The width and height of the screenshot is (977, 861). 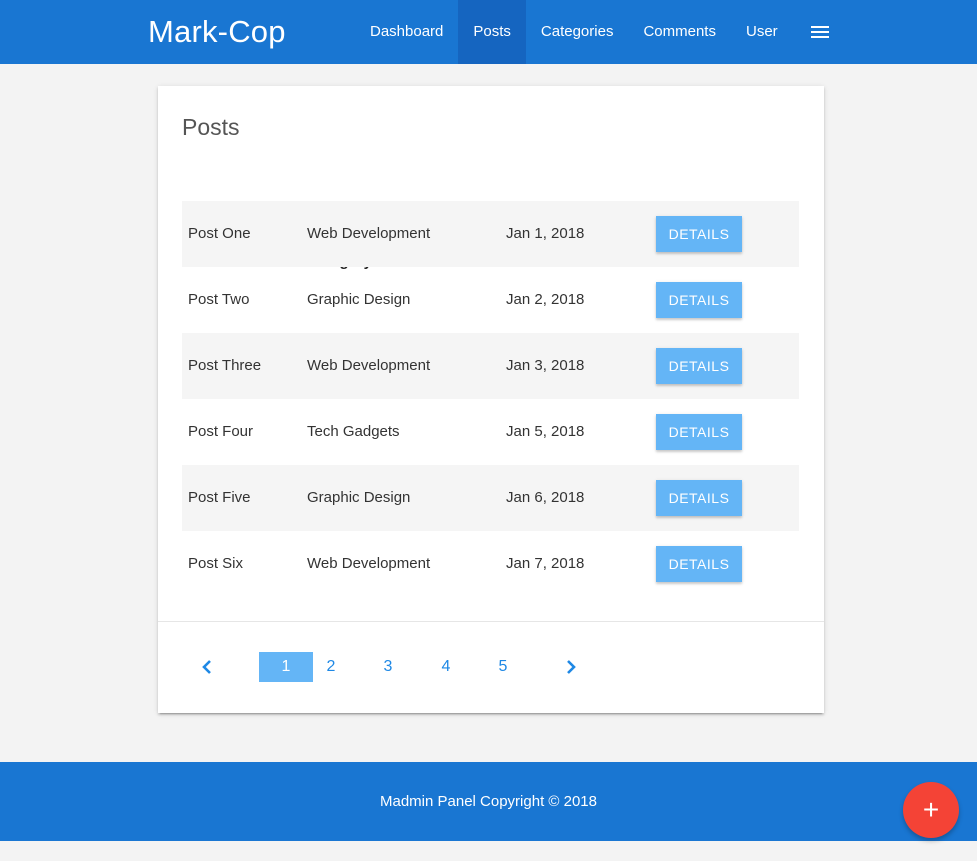 I want to click on footer-copyright: Madmin Panel Copyright © 2018, so click(x=488, y=801).